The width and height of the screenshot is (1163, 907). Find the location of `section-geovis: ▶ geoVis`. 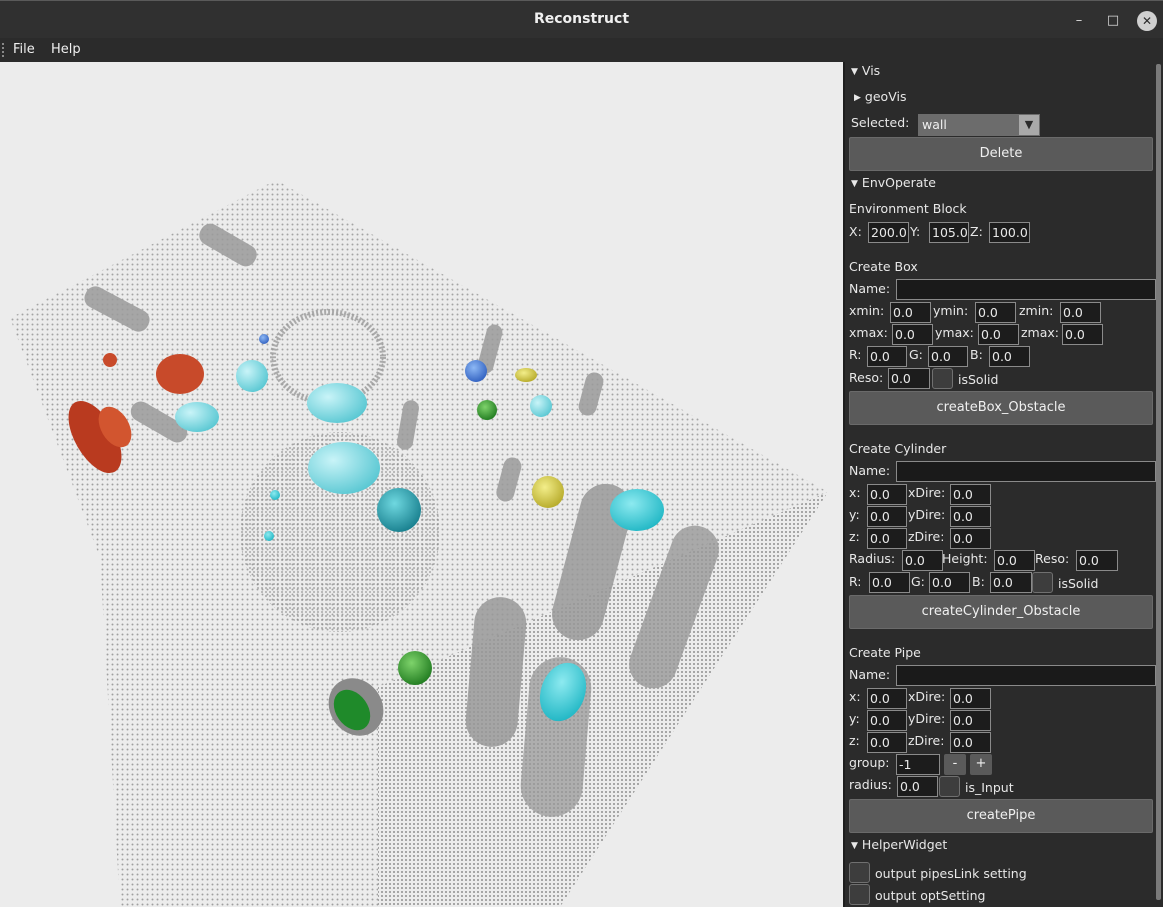

section-geovis: ▶ geoVis is located at coordinates (880, 96).